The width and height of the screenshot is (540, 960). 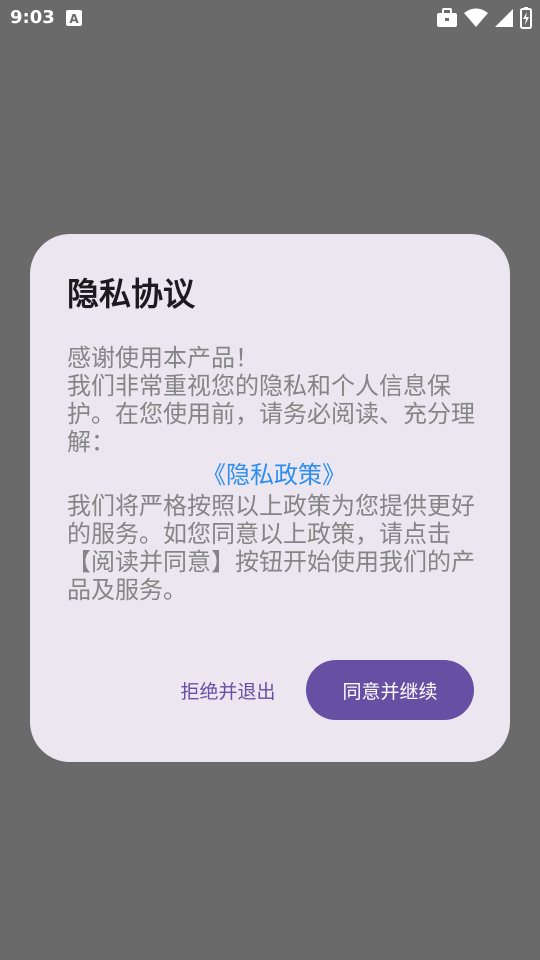 What do you see at coordinates (270, 18) in the screenshot?
I see `status-bar: 9:03 A` at bounding box center [270, 18].